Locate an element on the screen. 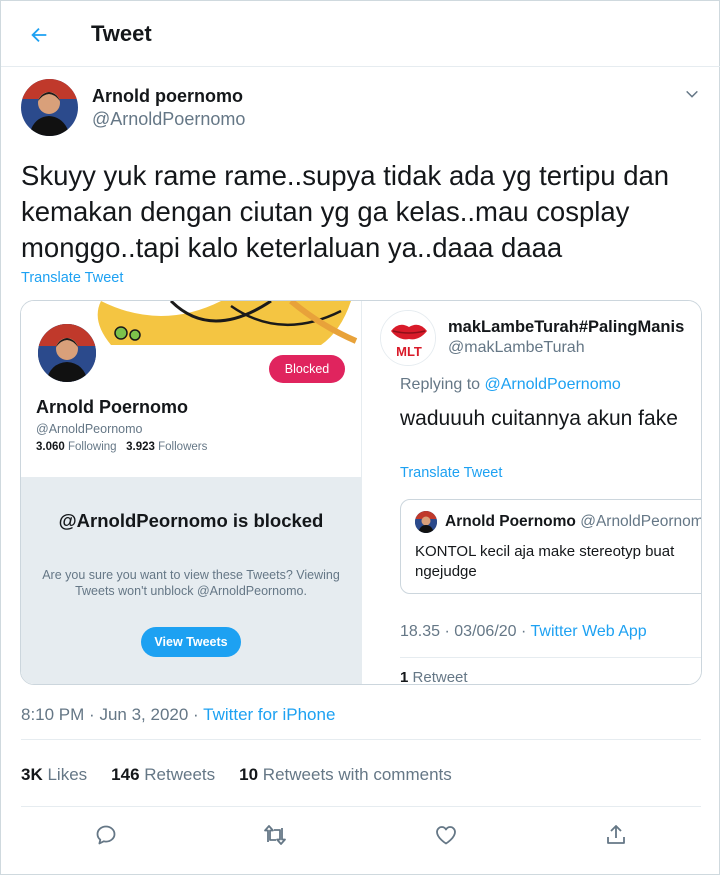  arrow-left-icon is located at coordinates (39, 35).